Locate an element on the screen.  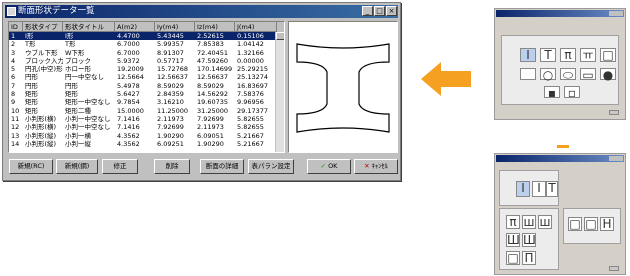
table-cell: 9 is located at coordinates (13, 102).